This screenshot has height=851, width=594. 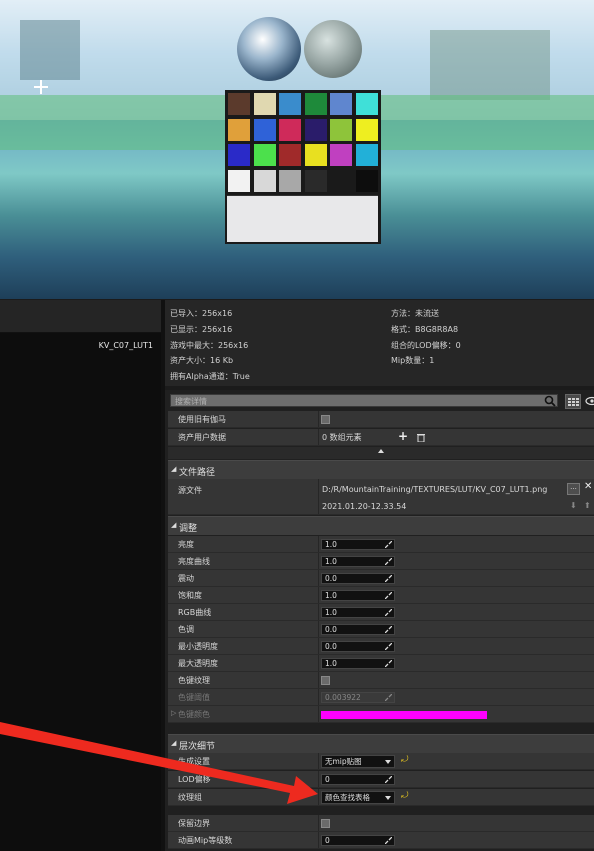 I want to click on info-max-ingame: 游戏中最大：256x16, so click(x=209, y=345).